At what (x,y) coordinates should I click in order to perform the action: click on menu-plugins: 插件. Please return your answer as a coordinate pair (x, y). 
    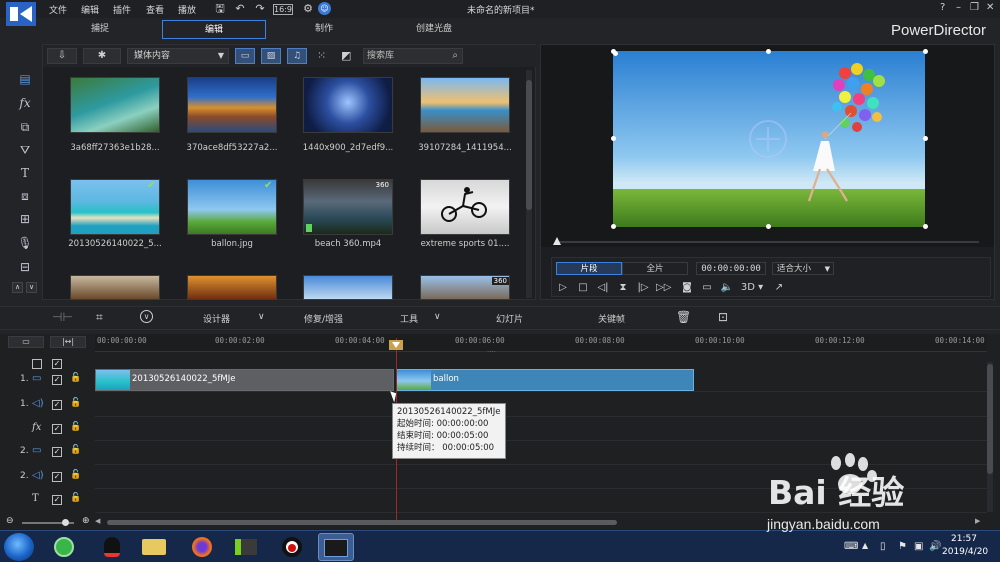
    Looking at the image, I should click on (122, 9).